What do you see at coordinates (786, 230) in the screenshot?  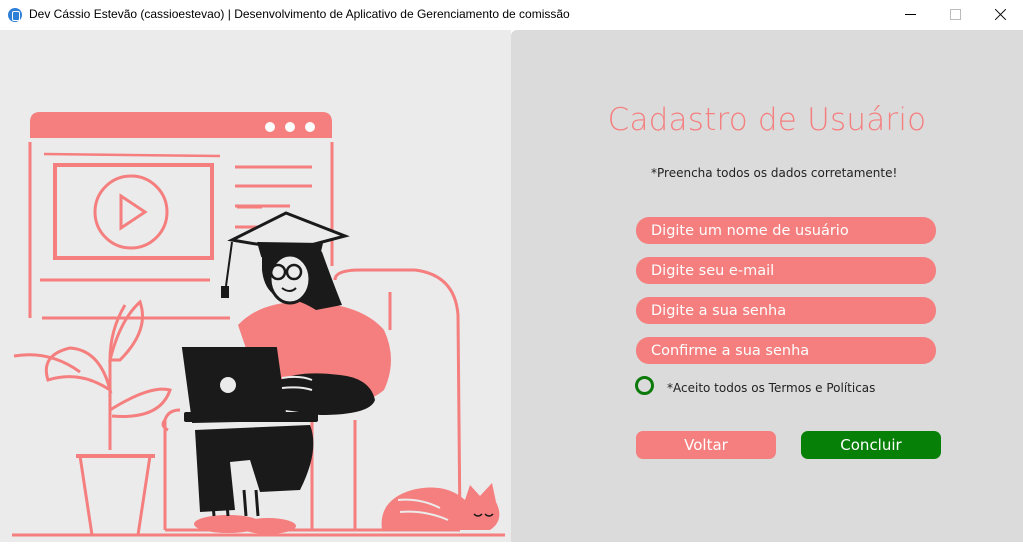 I see `username-input` at bounding box center [786, 230].